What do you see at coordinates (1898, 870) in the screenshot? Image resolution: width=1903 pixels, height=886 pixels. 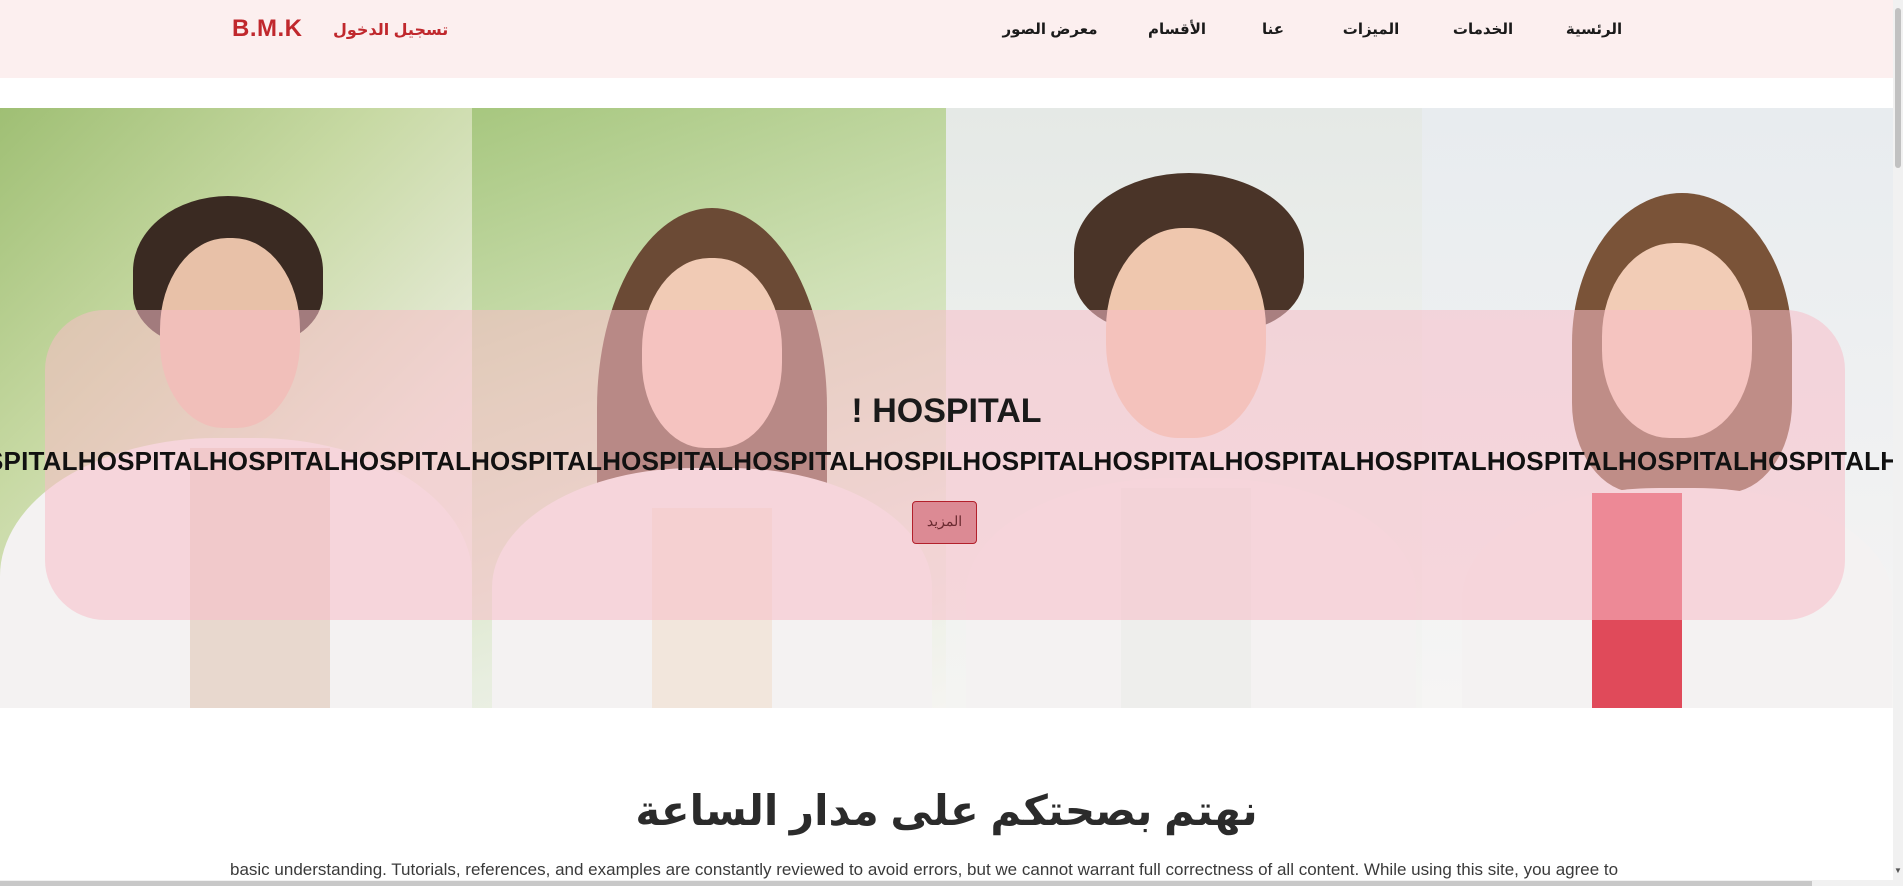 I see `scroll-down-arrow-icon: ▼` at bounding box center [1898, 870].